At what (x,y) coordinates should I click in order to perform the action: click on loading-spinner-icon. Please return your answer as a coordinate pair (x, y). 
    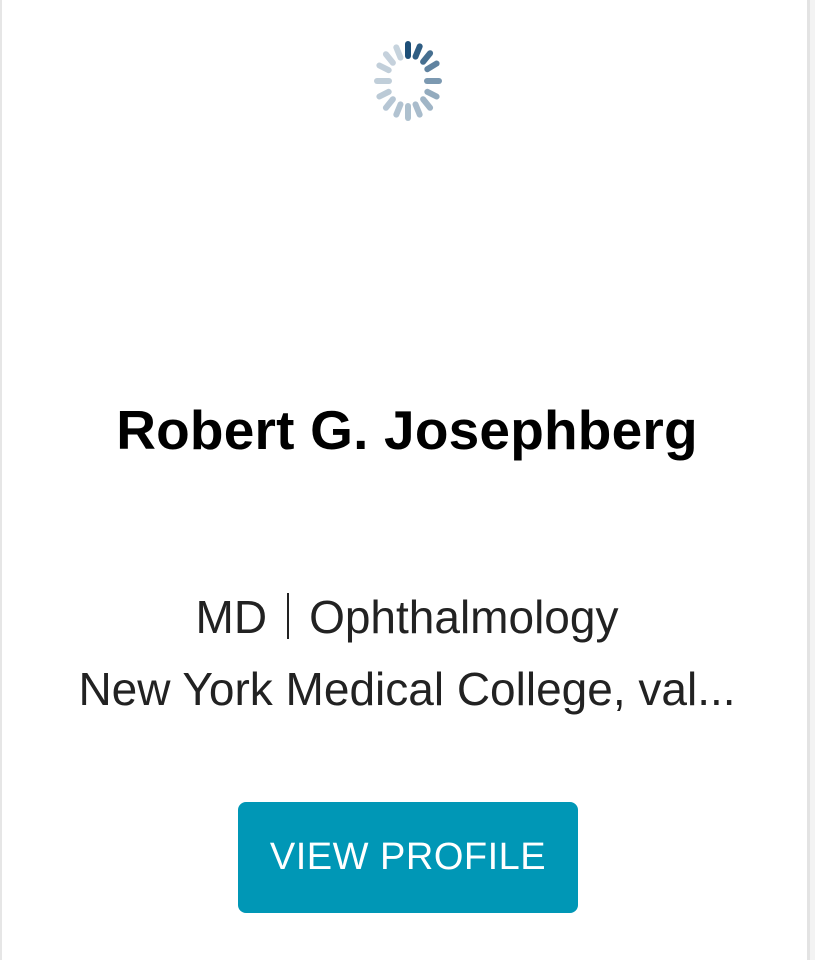
    Looking at the image, I should click on (408, 81).